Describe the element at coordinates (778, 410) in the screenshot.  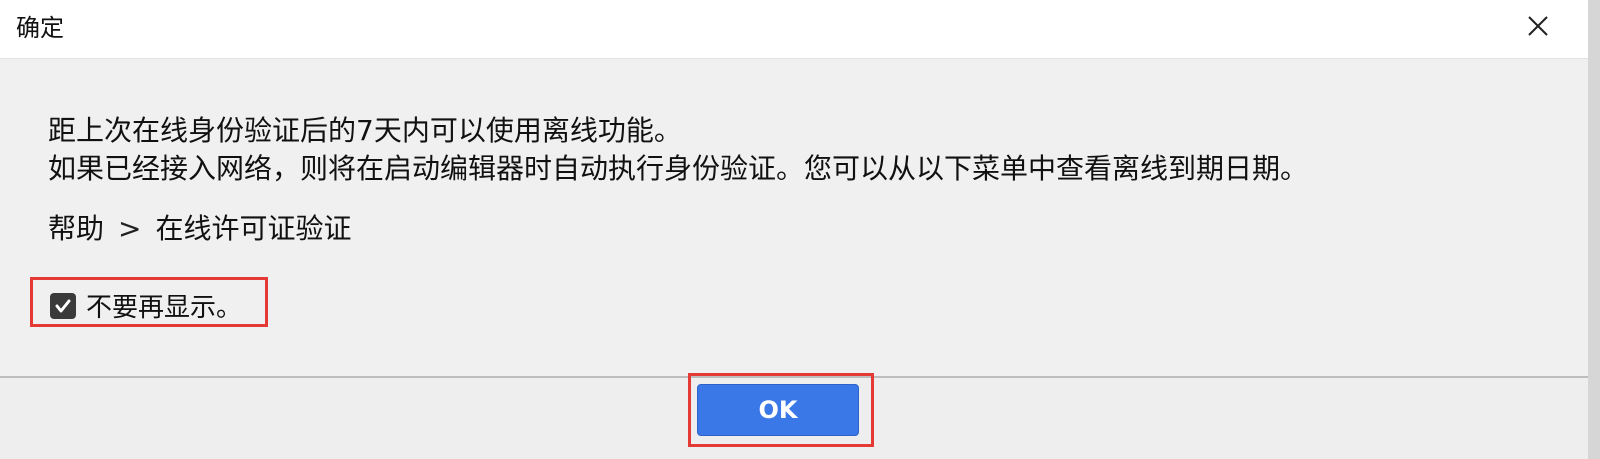
I see `ok-button: OK` at that location.